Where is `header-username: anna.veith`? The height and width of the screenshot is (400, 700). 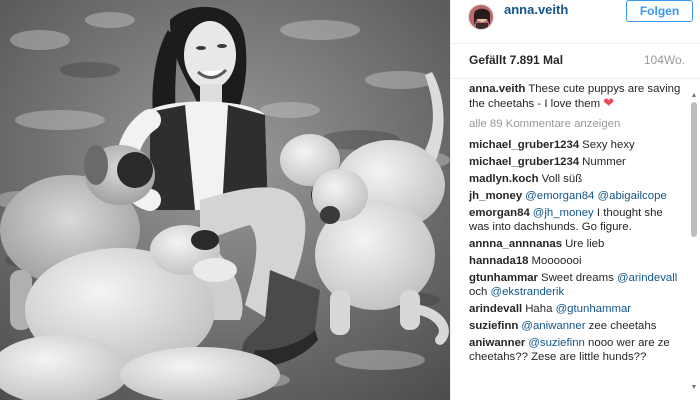
header-username: anna.veith is located at coordinates (536, 10).